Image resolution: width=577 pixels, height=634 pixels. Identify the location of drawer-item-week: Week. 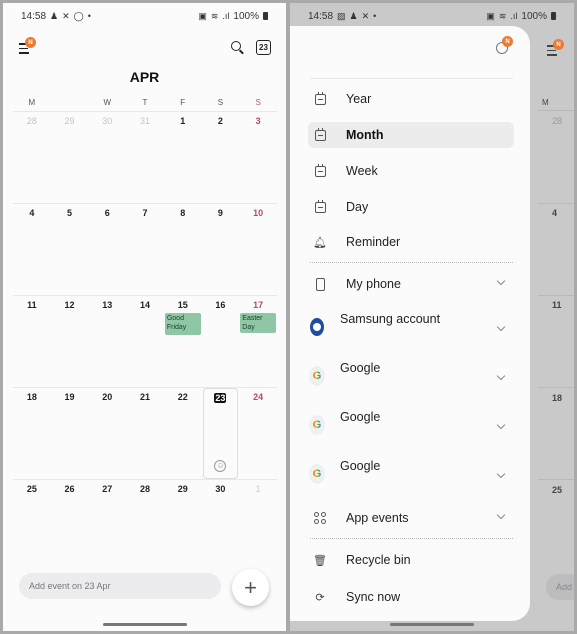
(411, 171).